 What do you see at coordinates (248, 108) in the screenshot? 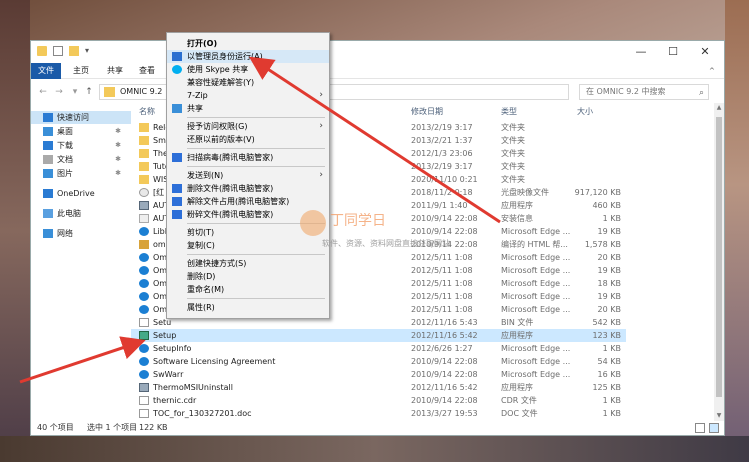
I see `menu-item: 共享` at bounding box center [248, 108].